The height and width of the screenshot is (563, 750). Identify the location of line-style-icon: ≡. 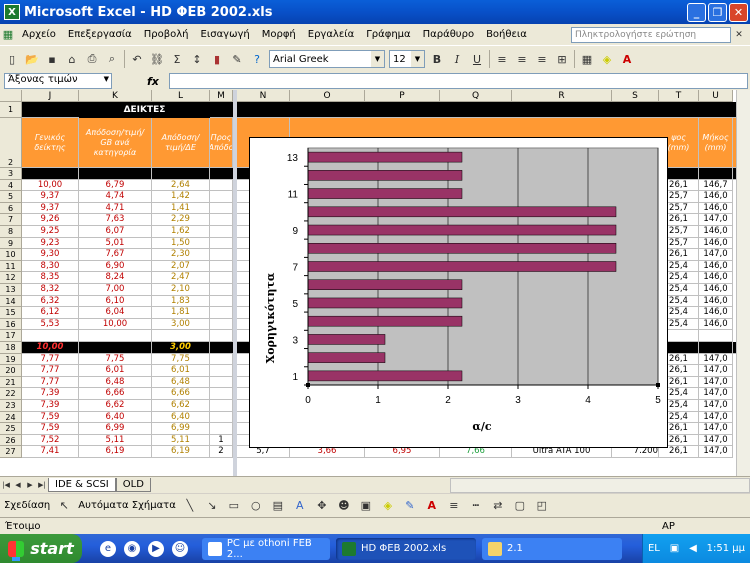
(454, 506).